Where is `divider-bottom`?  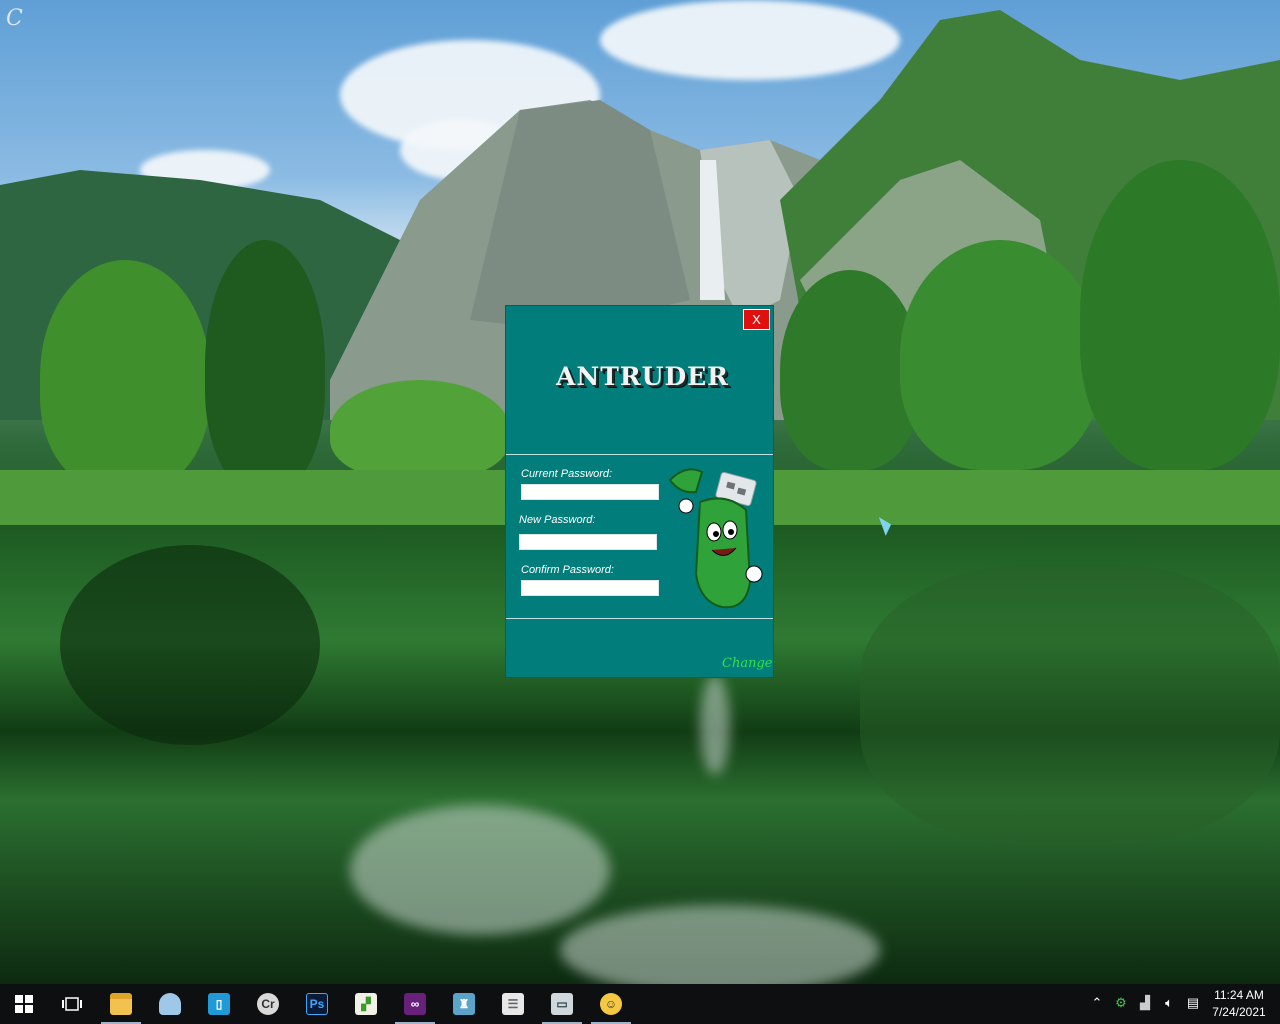 divider-bottom is located at coordinates (639, 618).